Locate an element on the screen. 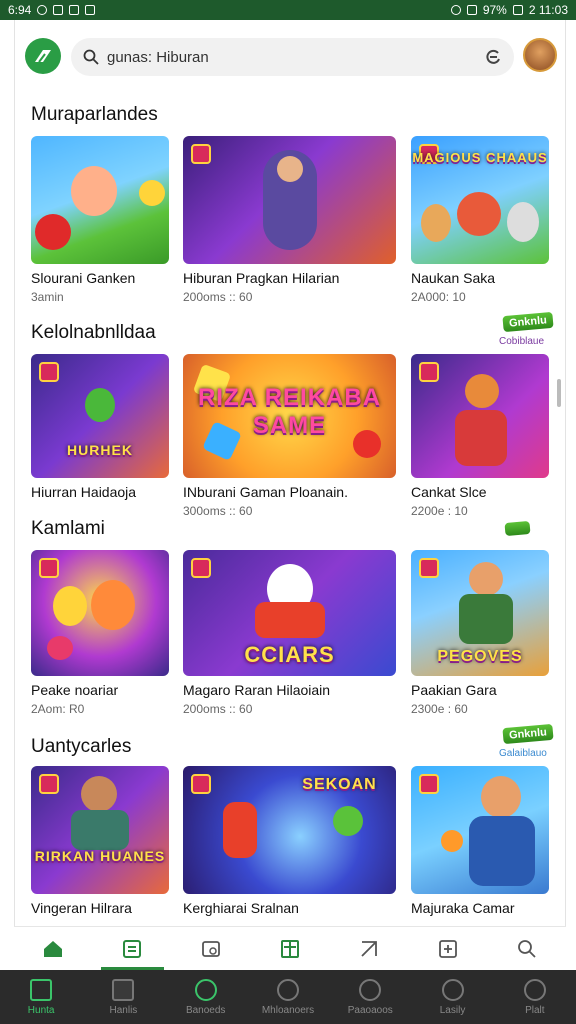 This screenshot has height=1024, width=576. battery-icon is located at coordinates (517, 10).